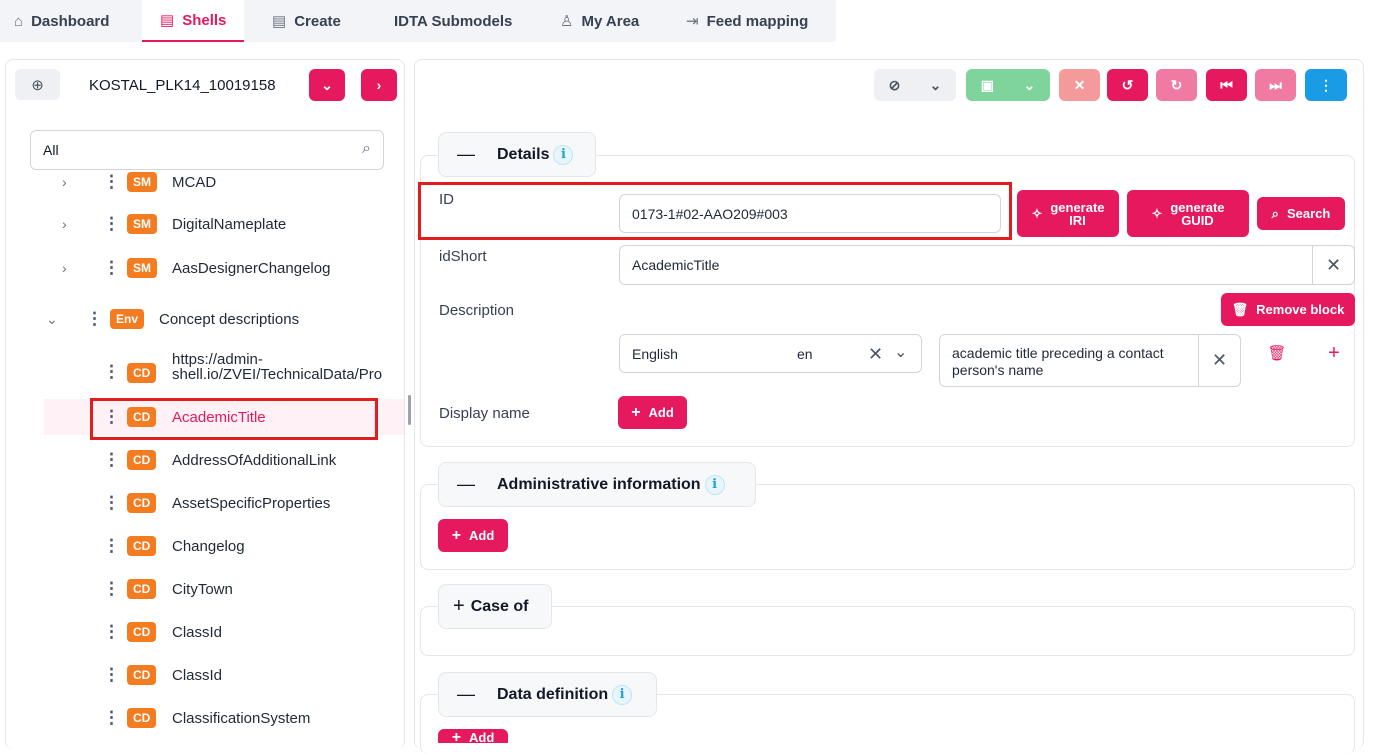 This screenshot has height=754, width=1375. What do you see at coordinates (495, 606) in the screenshot?
I see `case-of-header: + Case of` at bounding box center [495, 606].